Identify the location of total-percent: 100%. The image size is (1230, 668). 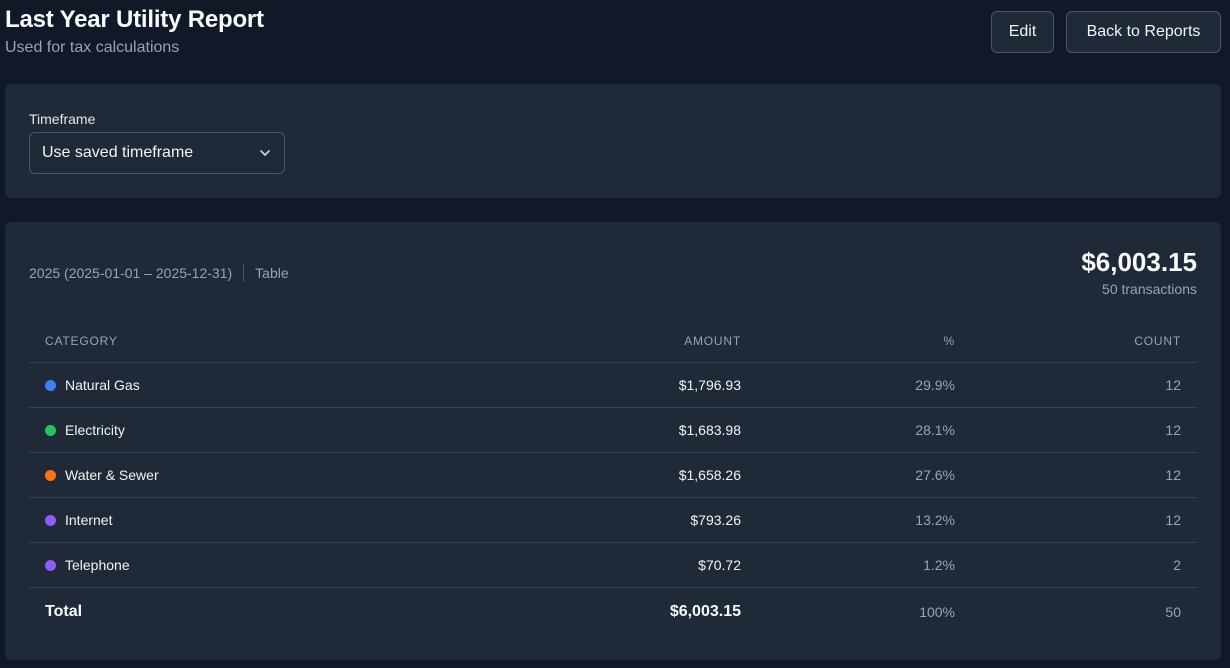
(937, 612).